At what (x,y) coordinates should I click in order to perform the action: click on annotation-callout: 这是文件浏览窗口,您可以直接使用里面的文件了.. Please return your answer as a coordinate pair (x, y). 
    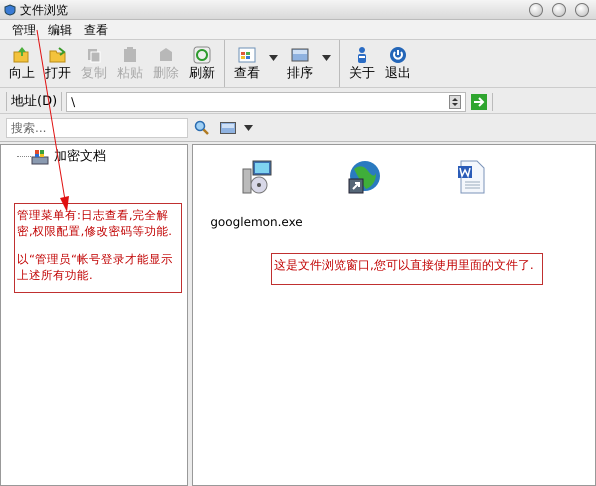
    Looking at the image, I should click on (407, 269).